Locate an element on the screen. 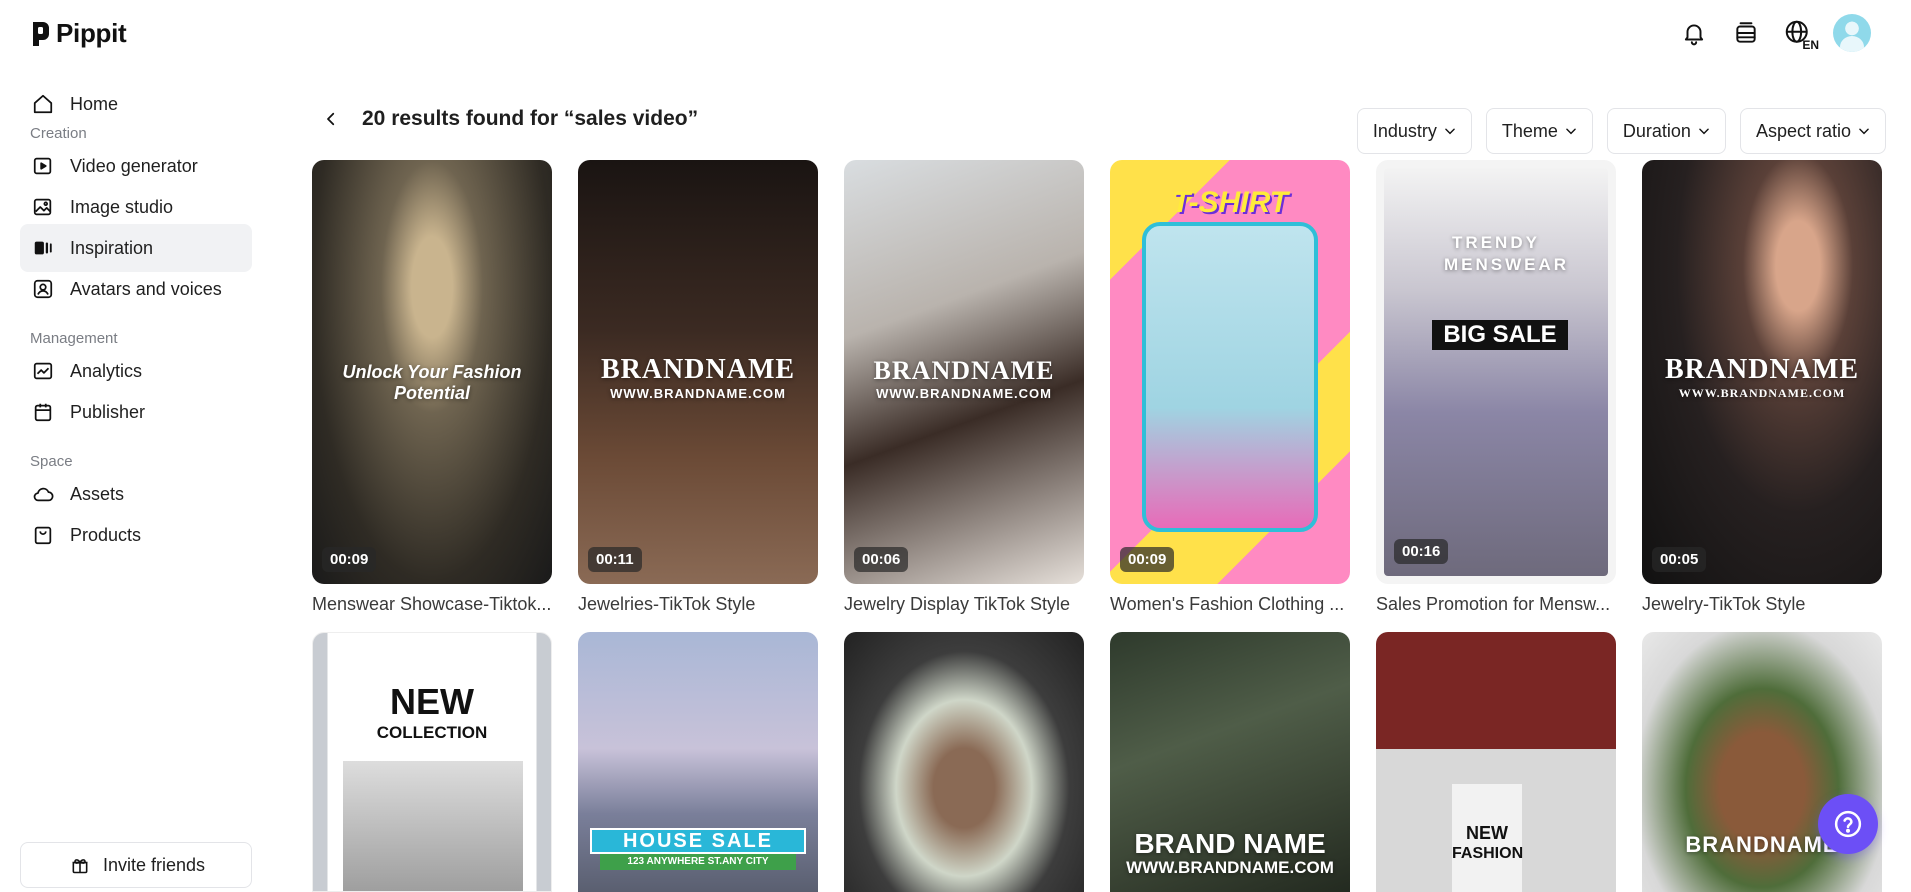 Image resolution: width=1911 pixels, height=892 pixels. bell-icon is located at coordinates (1694, 33).